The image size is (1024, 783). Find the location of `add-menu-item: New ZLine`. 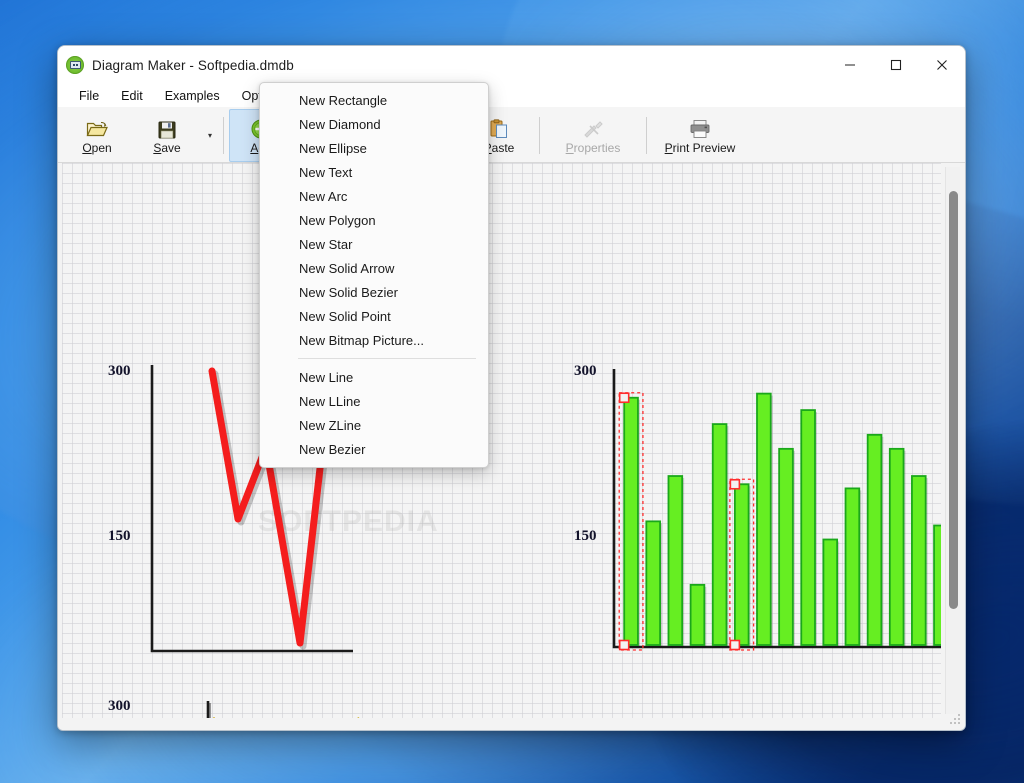

add-menu-item: New ZLine is located at coordinates (374, 425).